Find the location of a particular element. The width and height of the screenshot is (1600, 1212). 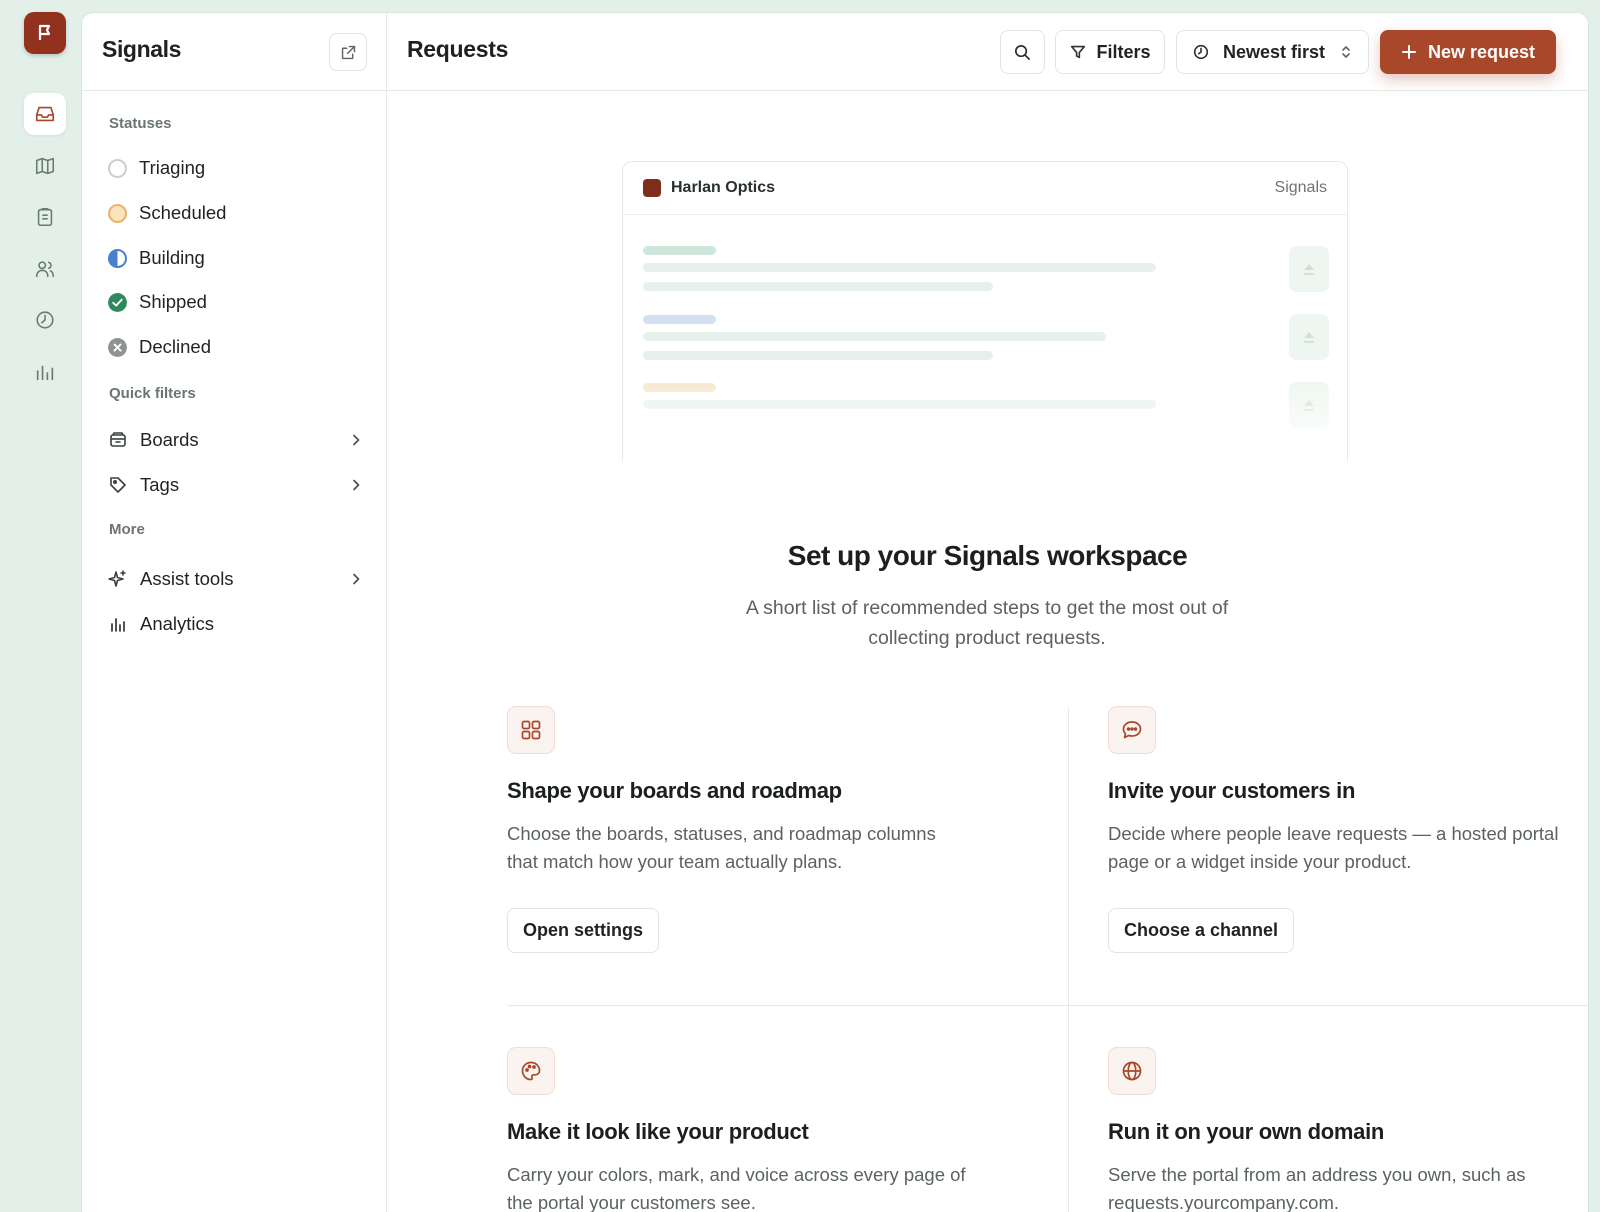

search-button is located at coordinates (1022, 52).